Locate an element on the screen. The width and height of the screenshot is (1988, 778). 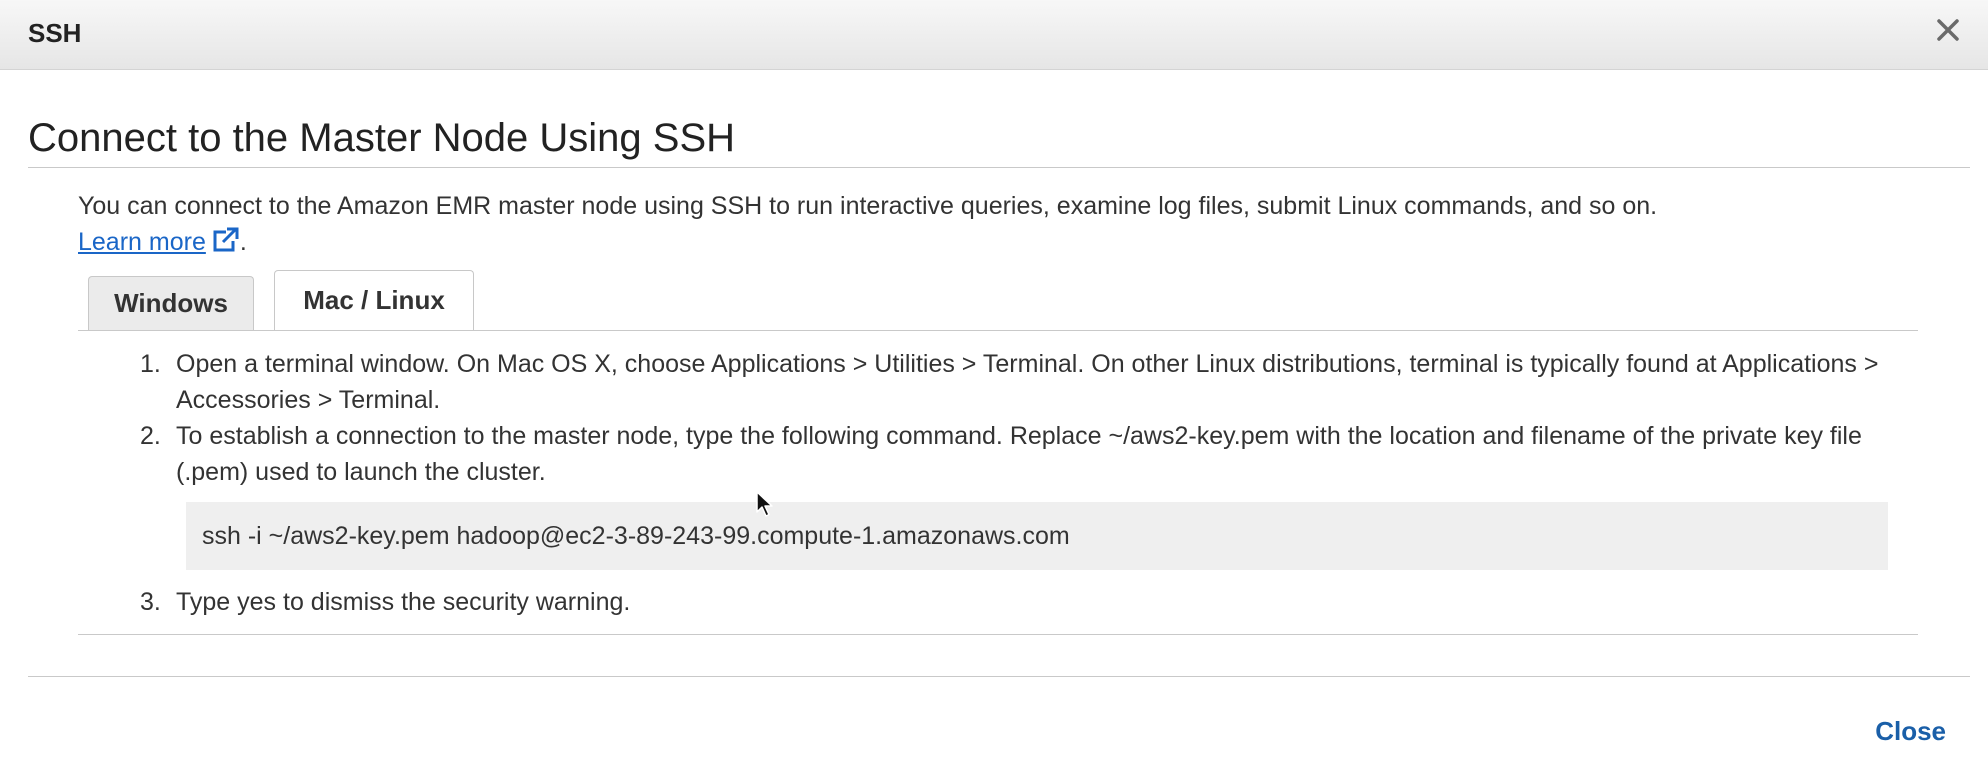
step-number: 2. is located at coordinates (150, 436).